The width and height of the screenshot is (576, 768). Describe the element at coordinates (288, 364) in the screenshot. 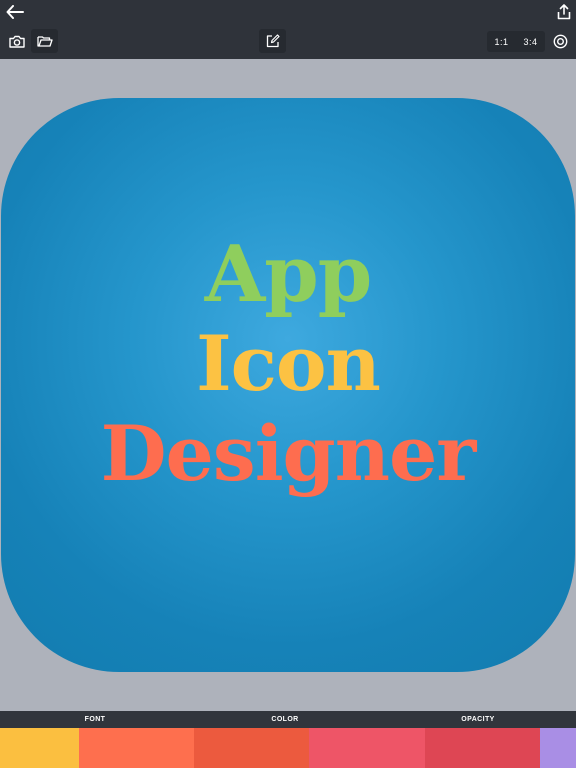

I see `icon-text-line-2: Icon` at that location.